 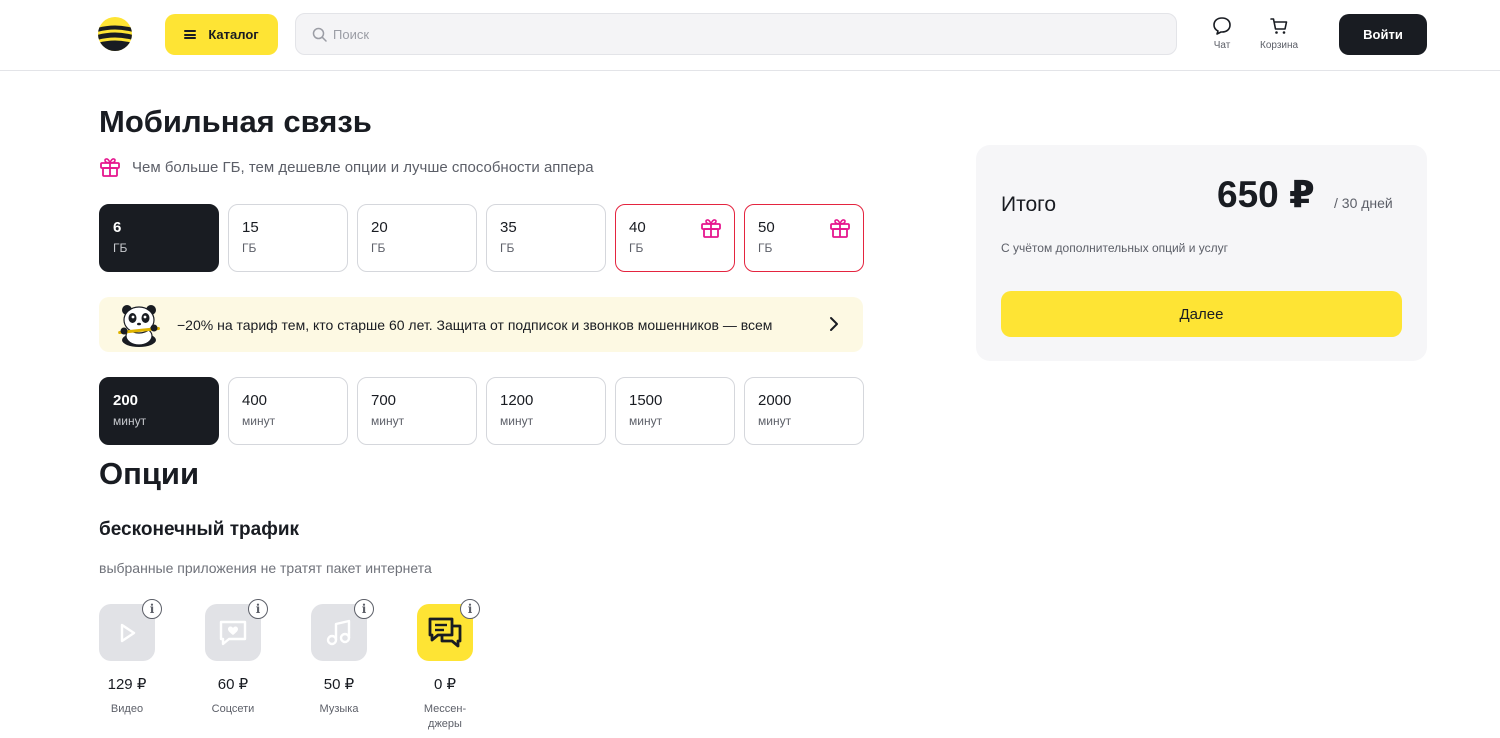 I want to click on chat-button: Чат, so click(x=1222, y=33).